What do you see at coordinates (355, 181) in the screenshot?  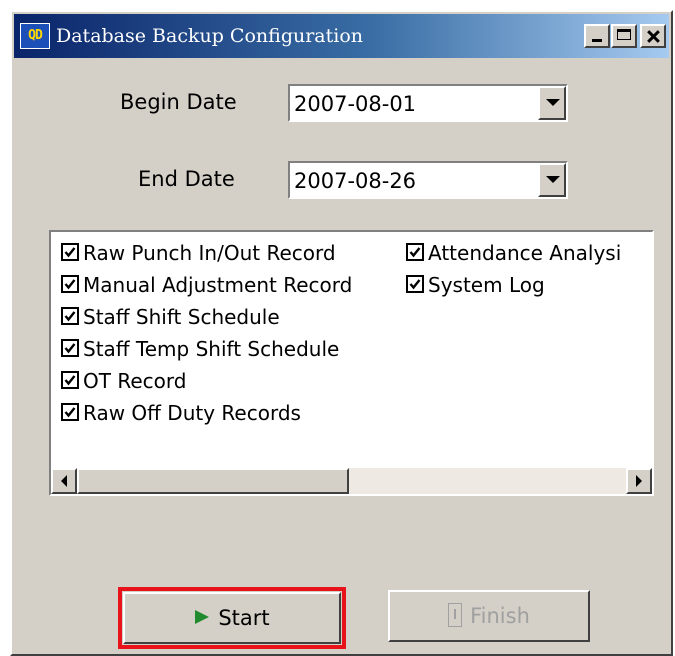 I see `end-date-value: 2007-08-26` at bounding box center [355, 181].